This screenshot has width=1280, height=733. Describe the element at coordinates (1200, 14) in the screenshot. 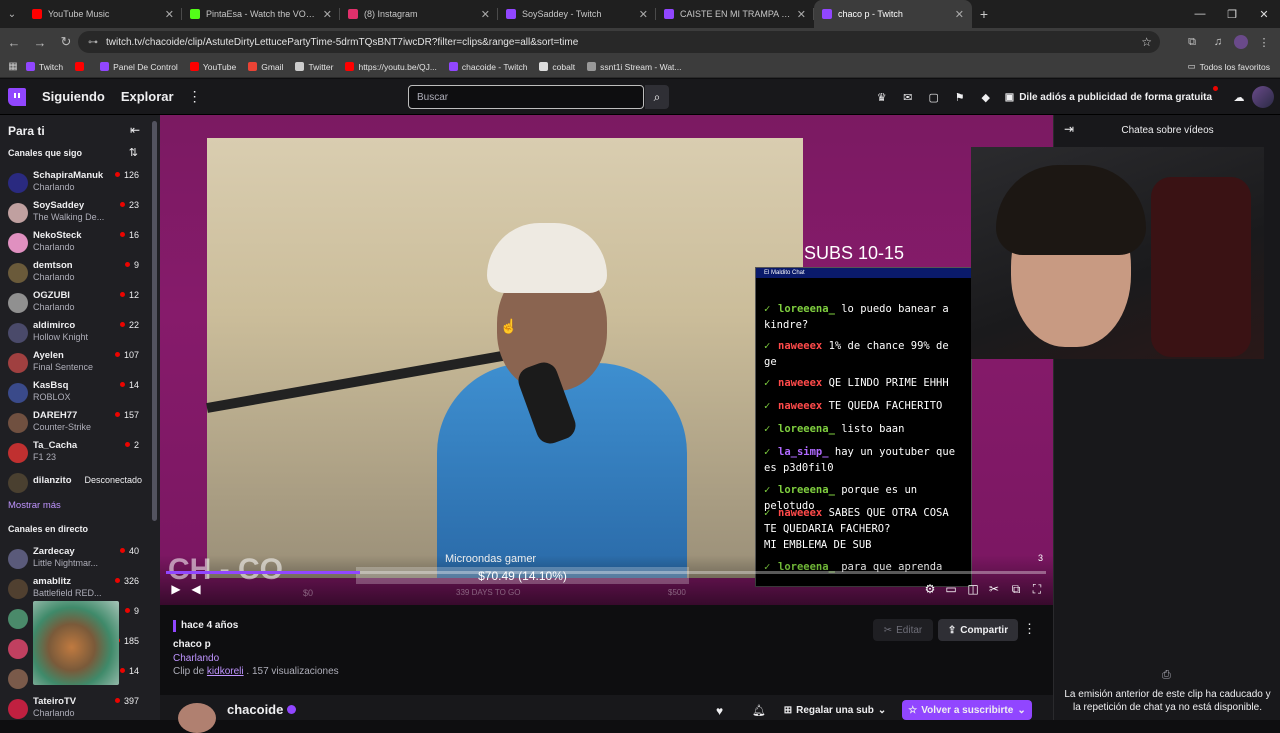

I see `minimize-icon: —` at that location.